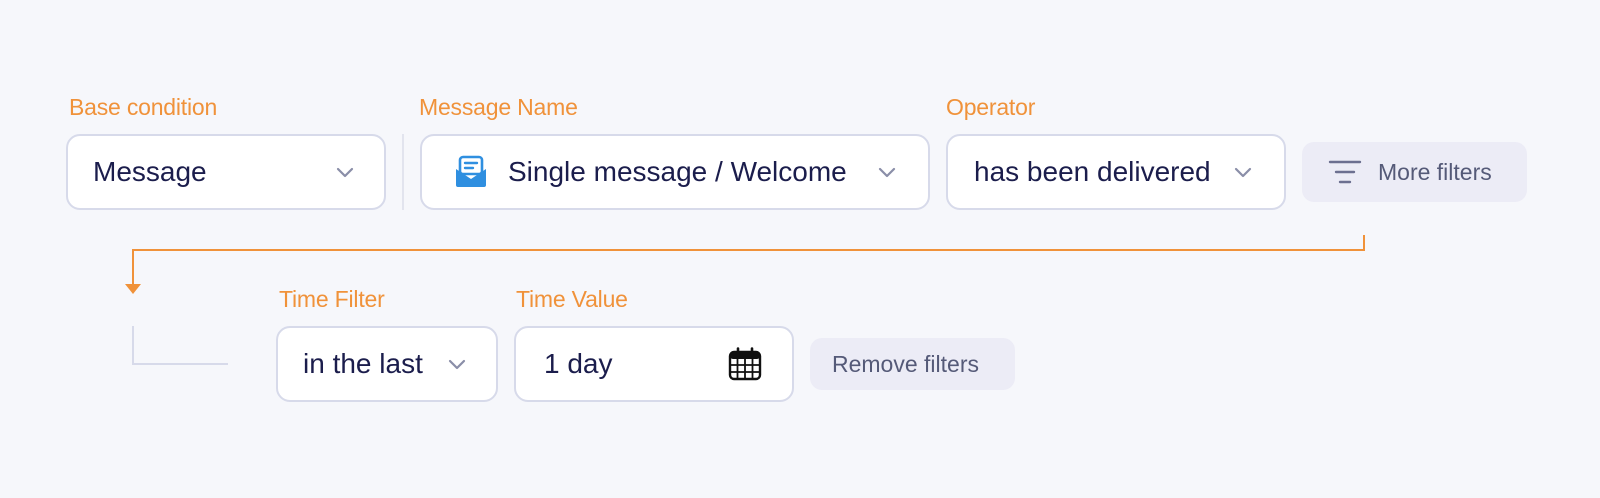 The height and width of the screenshot is (498, 1600). What do you see at coordinates (457, 364) in the screenshot?
I see `chevron-down-icon` at bounding box center [457, 364].